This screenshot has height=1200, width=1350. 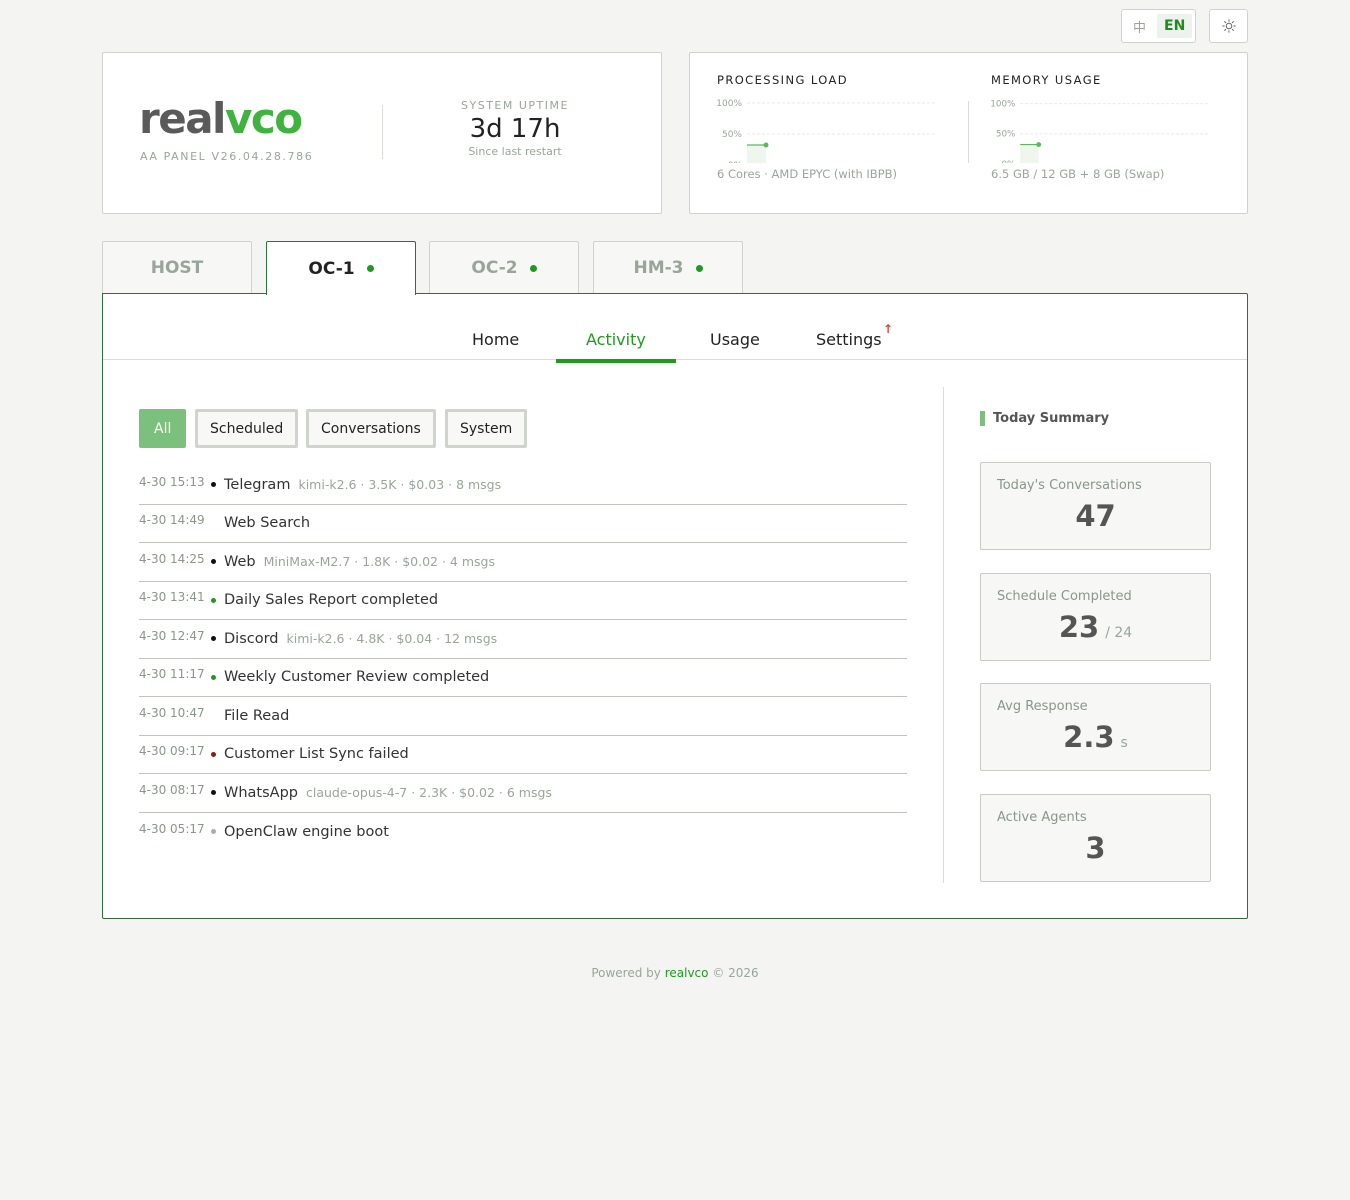 I want to click on server-tab-oc-2: OC-2, so click(x=504, y=267).